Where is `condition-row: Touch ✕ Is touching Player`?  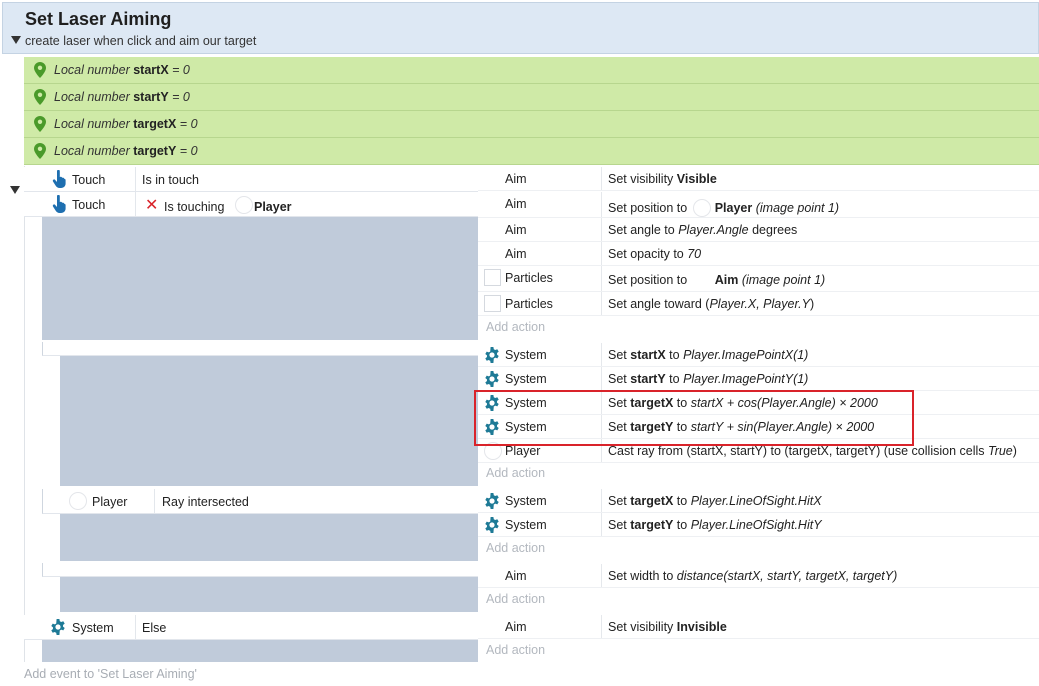 condition-row: Touch ✕ Is touching Player is located at coordinates (251, 204).